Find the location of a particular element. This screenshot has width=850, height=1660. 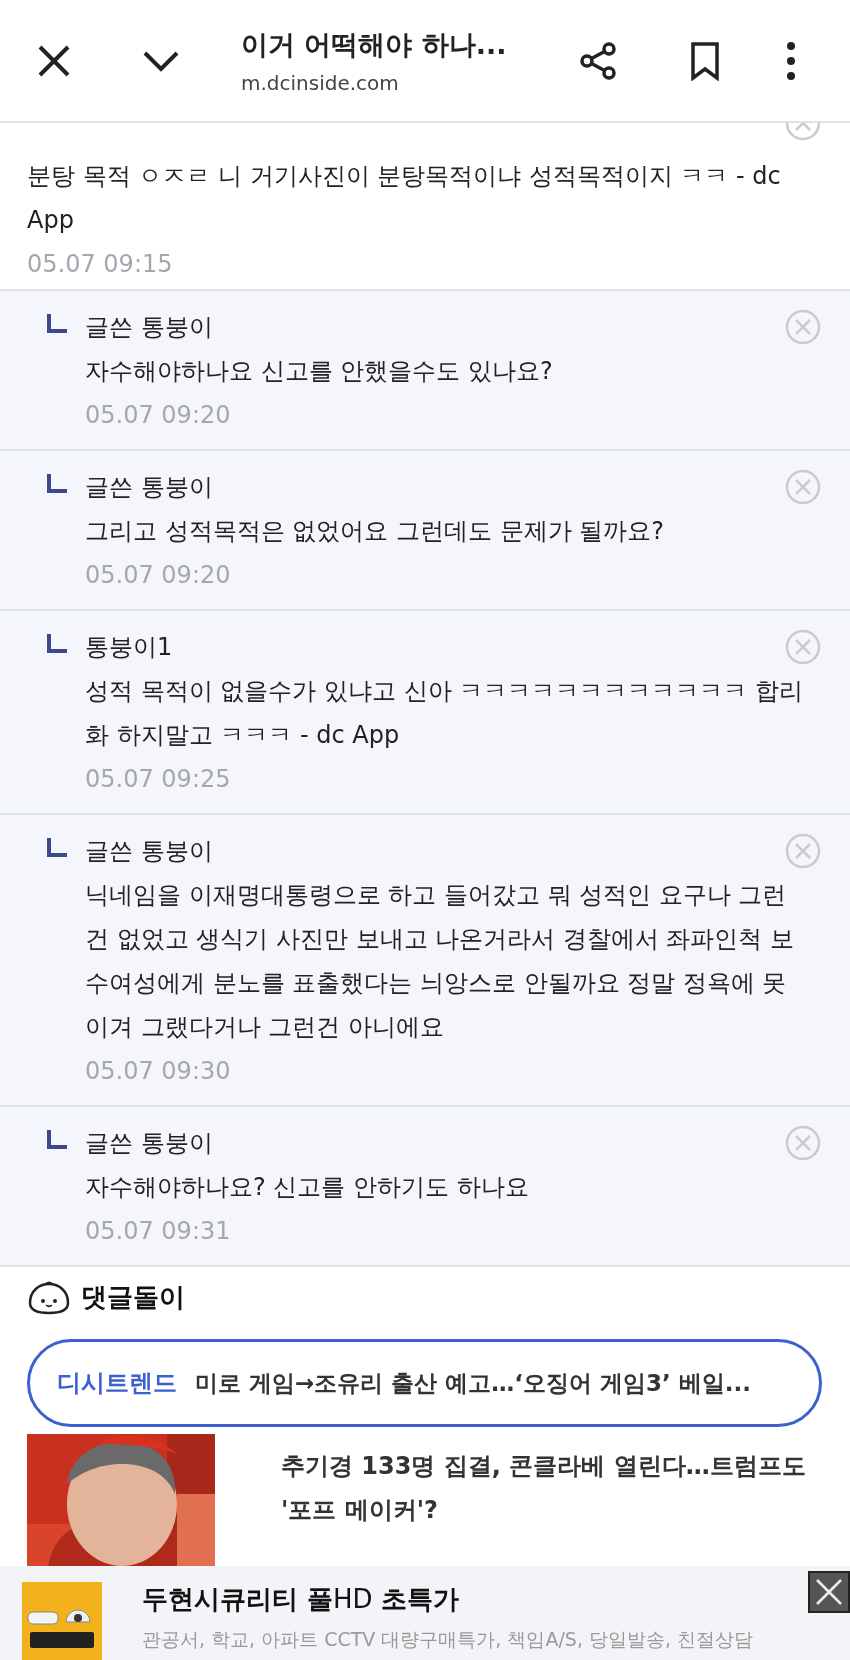

camera-product-icon is located at coordinates (62, 1621).